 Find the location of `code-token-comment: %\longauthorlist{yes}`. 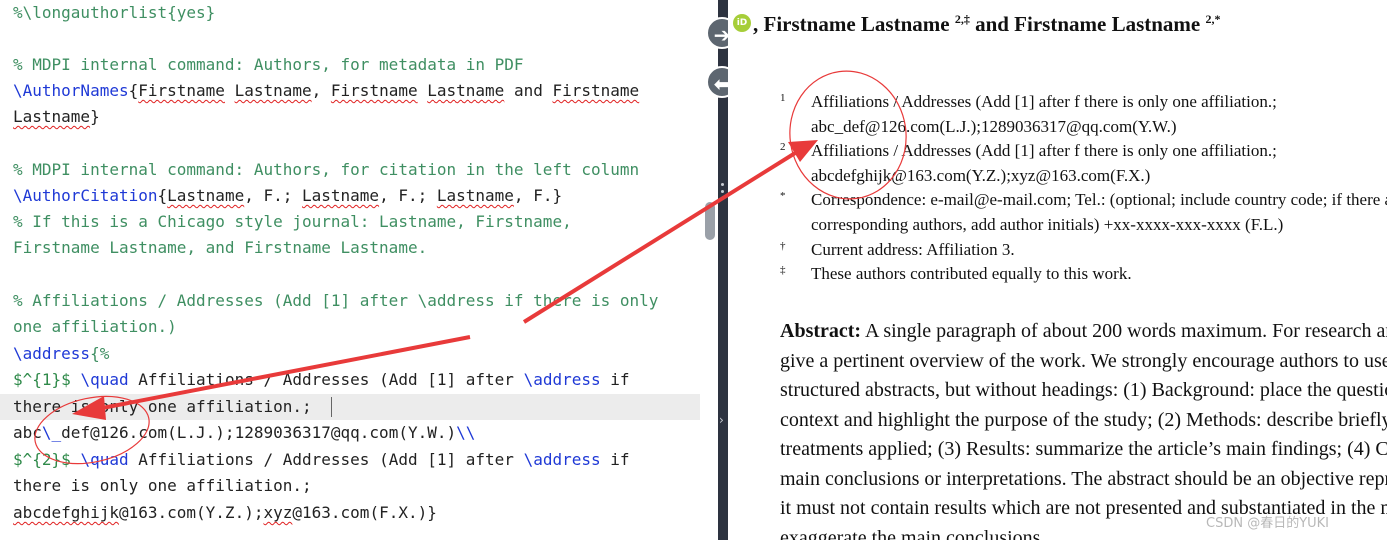

code-token-comment: %\longauthorlist{yes} is located at coordinates (114, 12).